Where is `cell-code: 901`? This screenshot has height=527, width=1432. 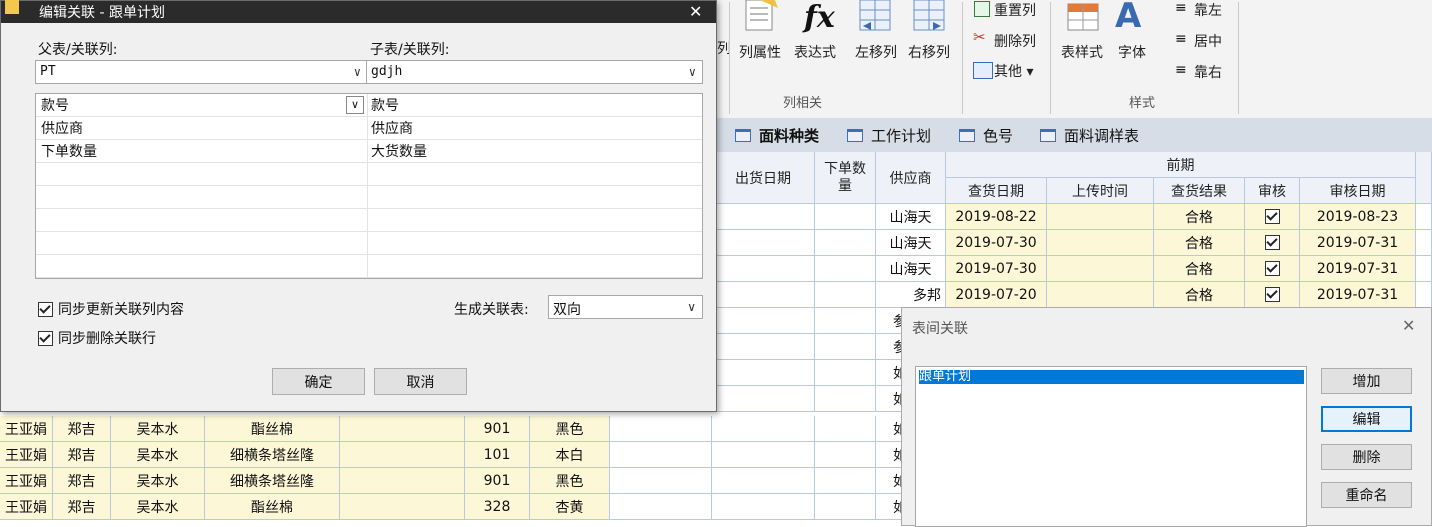 cell-code: 901 is located at coordinates (497, 481).